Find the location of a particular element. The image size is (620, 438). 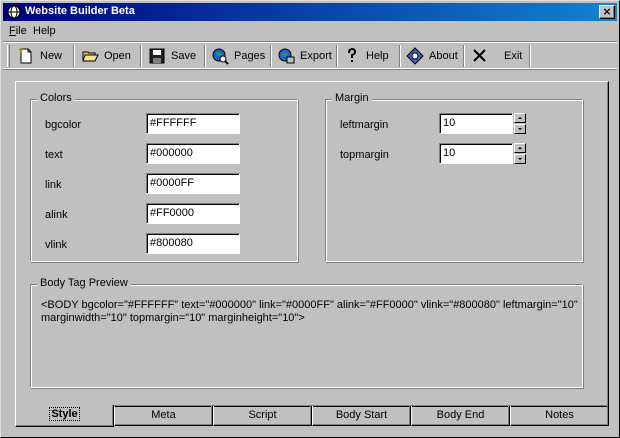

export-button: Export is located at coordinates (304, 56).